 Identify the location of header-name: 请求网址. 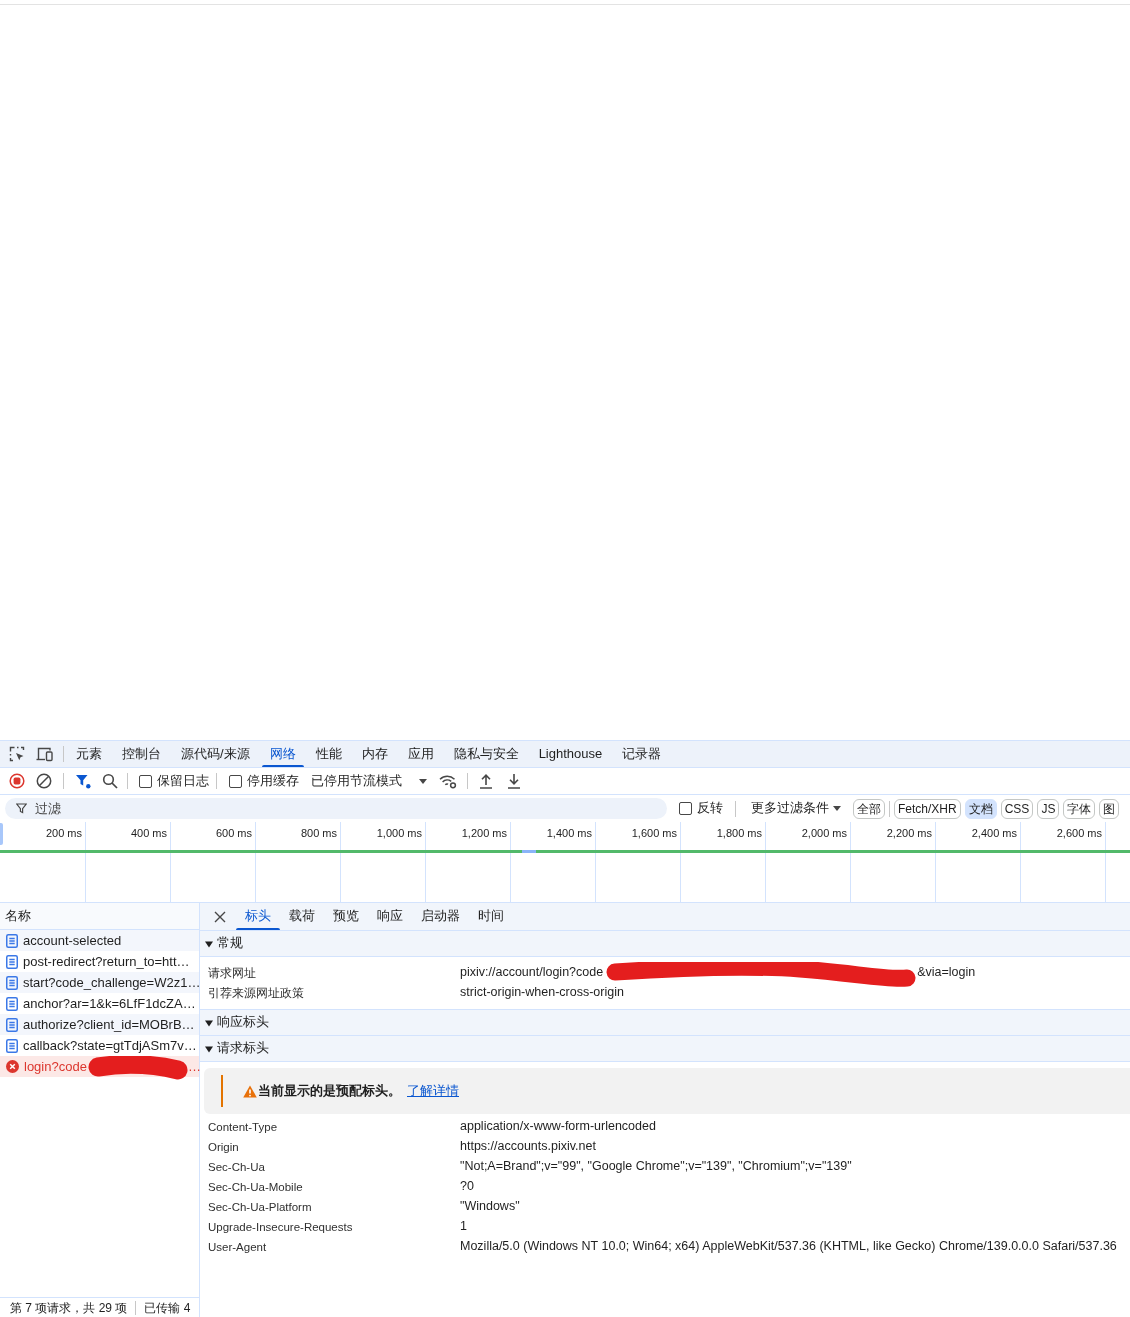
(232, 973).